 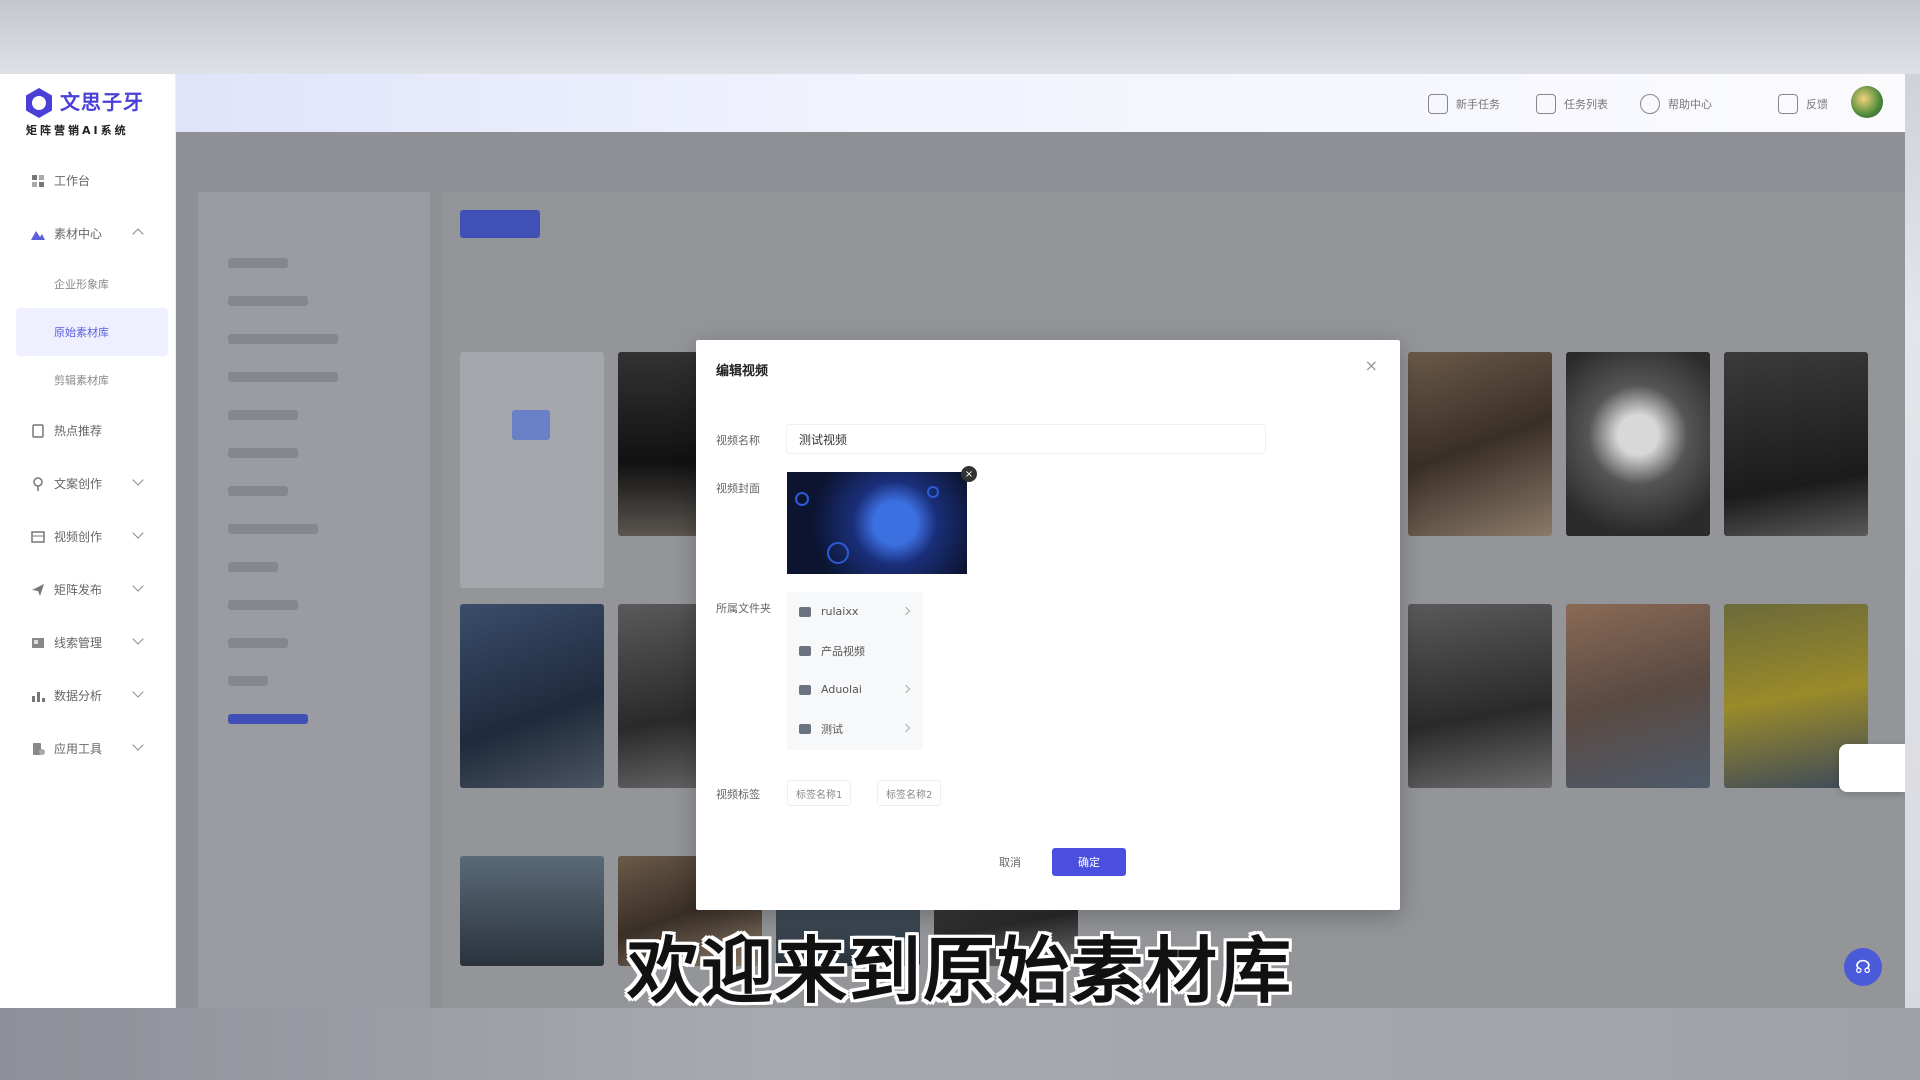 I want to click on sidebar-item-label: 热点推荐, so click(x=78, y=431).